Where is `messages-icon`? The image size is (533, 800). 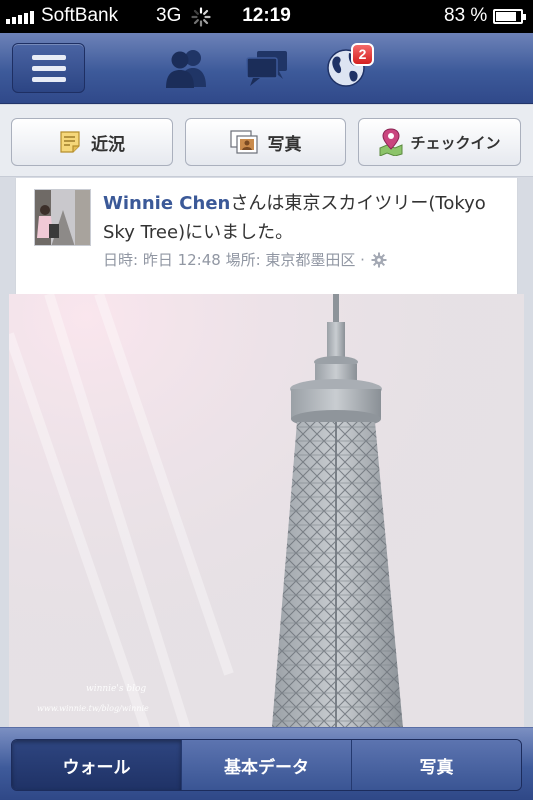
messages-icon is located at coordinates (267, 67).